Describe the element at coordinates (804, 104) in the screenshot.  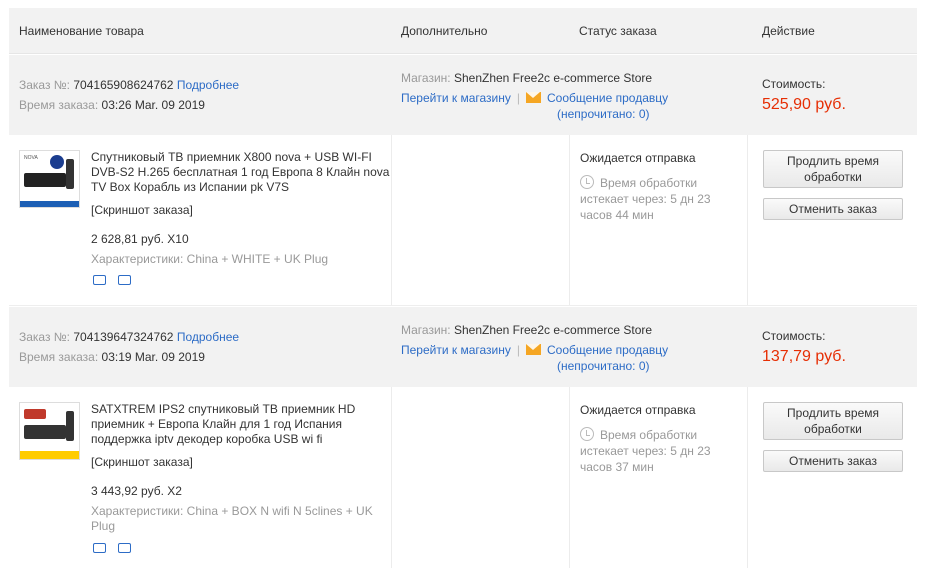
I see `order-cost: 525,90 руб.` at that location.